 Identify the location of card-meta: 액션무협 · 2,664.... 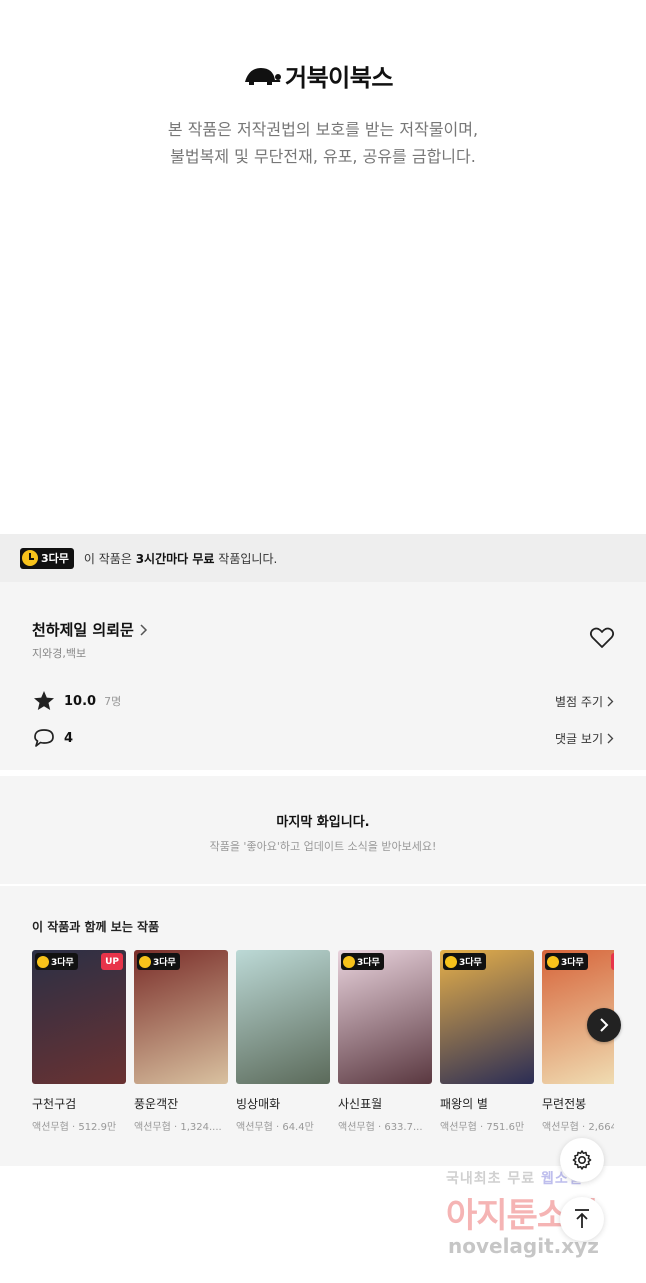
(578, 1127).